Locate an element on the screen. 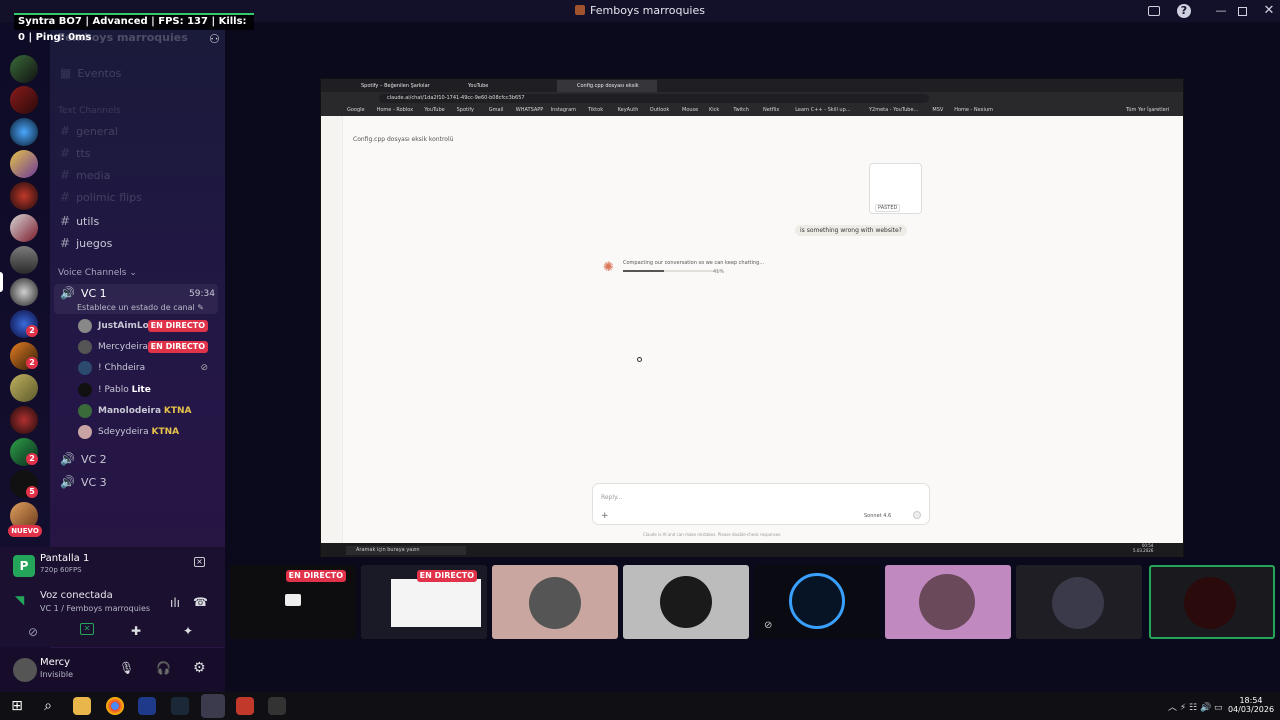 Image resolution: width=1280 pixels, height=720 pixels. help-icon: ? is located at coordinates (1184, 11).